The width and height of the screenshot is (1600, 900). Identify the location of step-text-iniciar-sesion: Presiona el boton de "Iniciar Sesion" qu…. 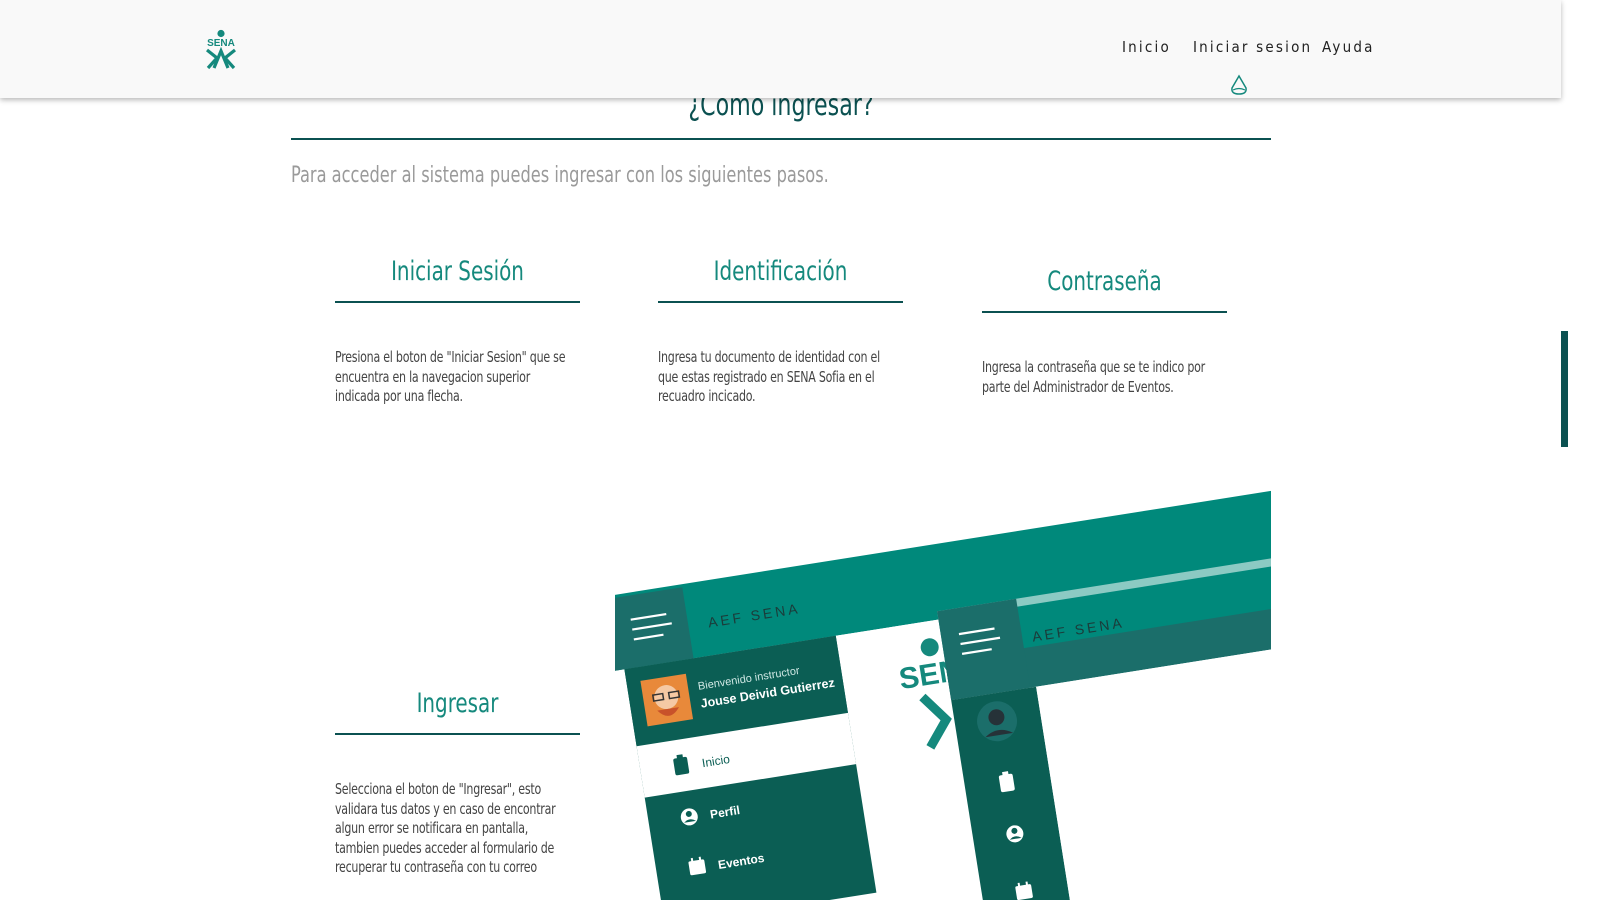
(450, 376).